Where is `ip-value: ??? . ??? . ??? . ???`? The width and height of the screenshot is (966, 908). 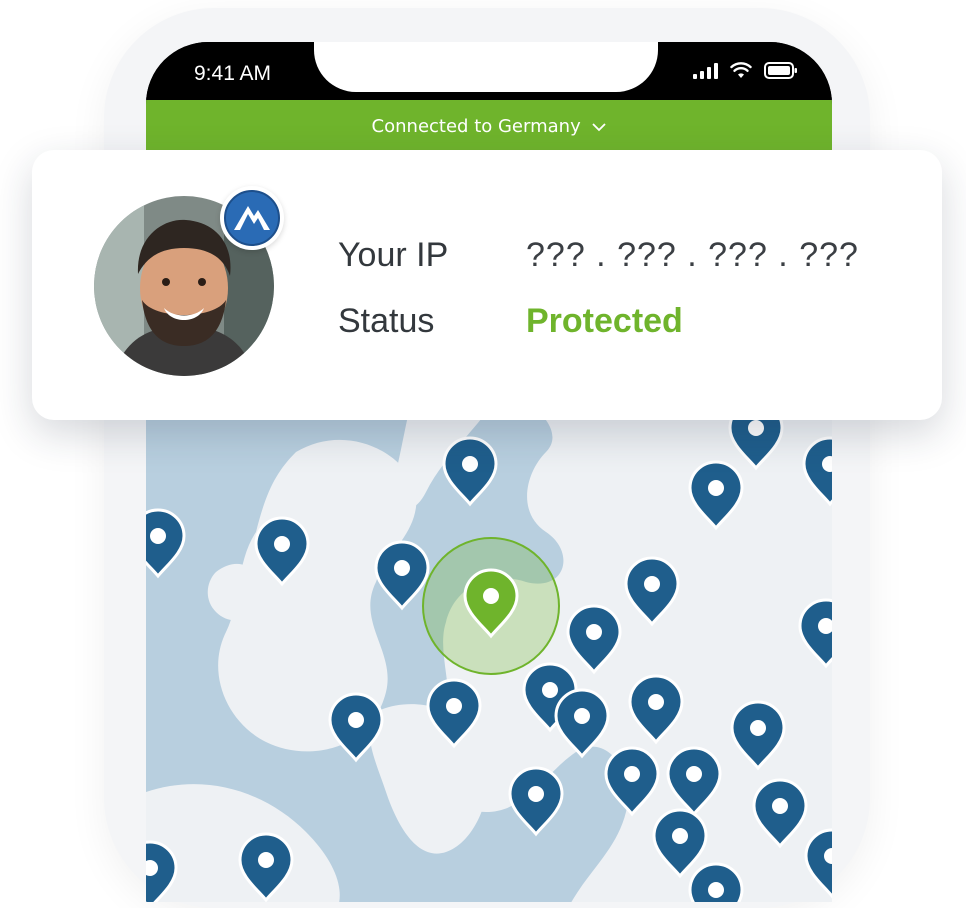
ip-value: ??? . ??? . ??? . ??? is located at coordinates (692, 255).